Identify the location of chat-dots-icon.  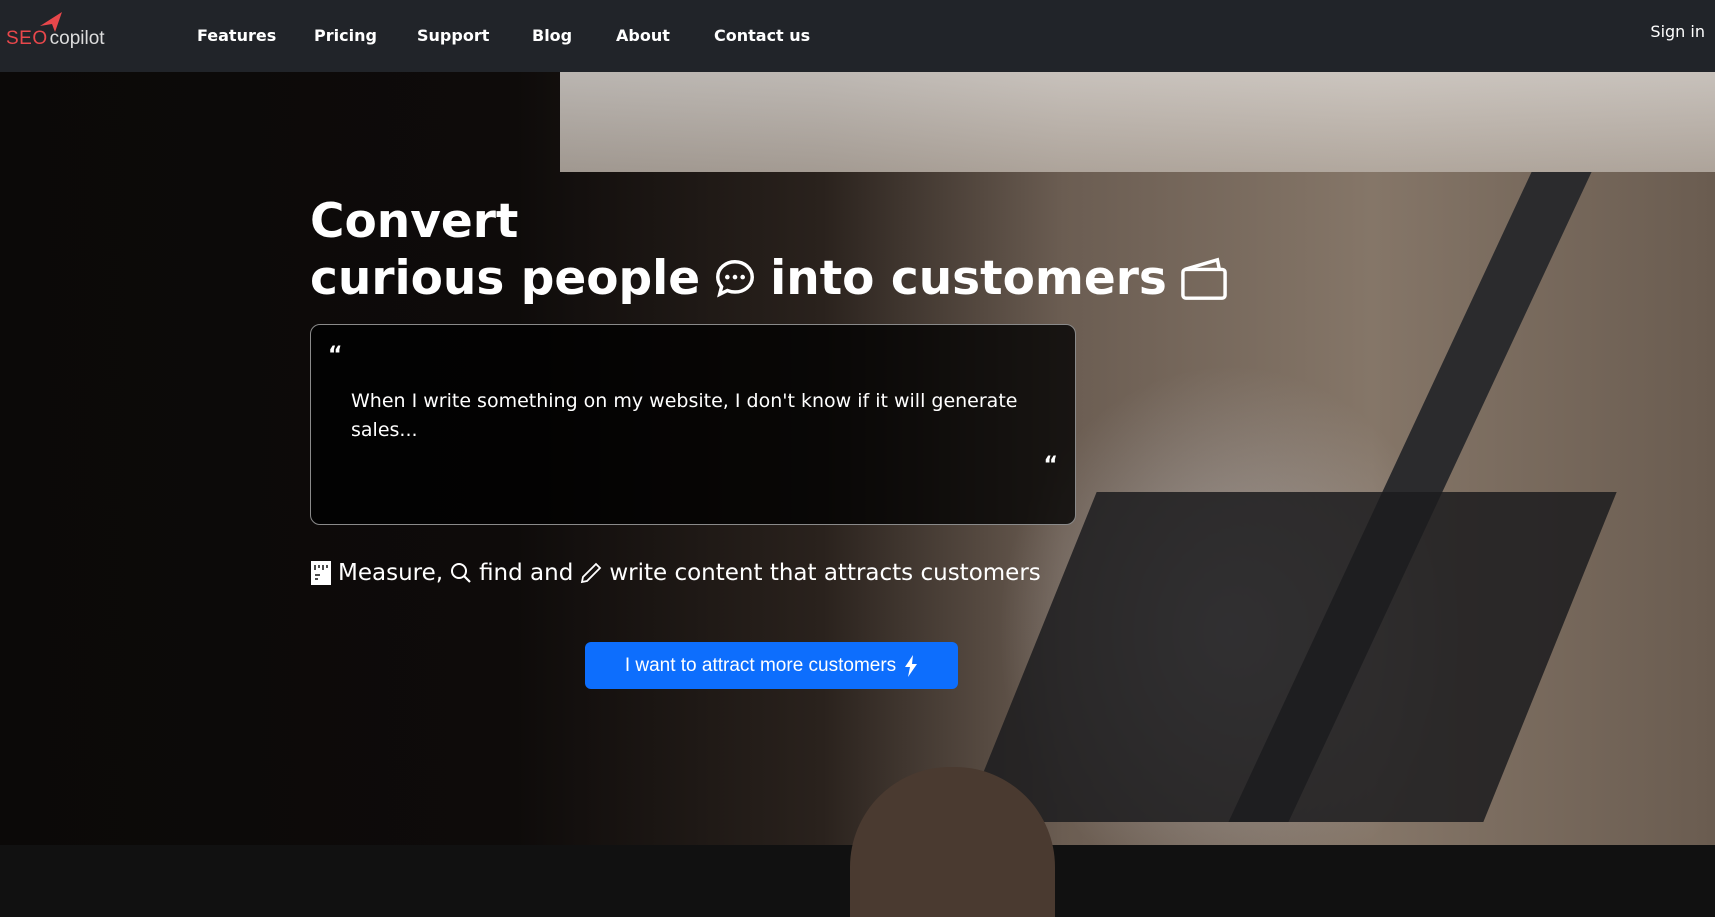
(735, 278).